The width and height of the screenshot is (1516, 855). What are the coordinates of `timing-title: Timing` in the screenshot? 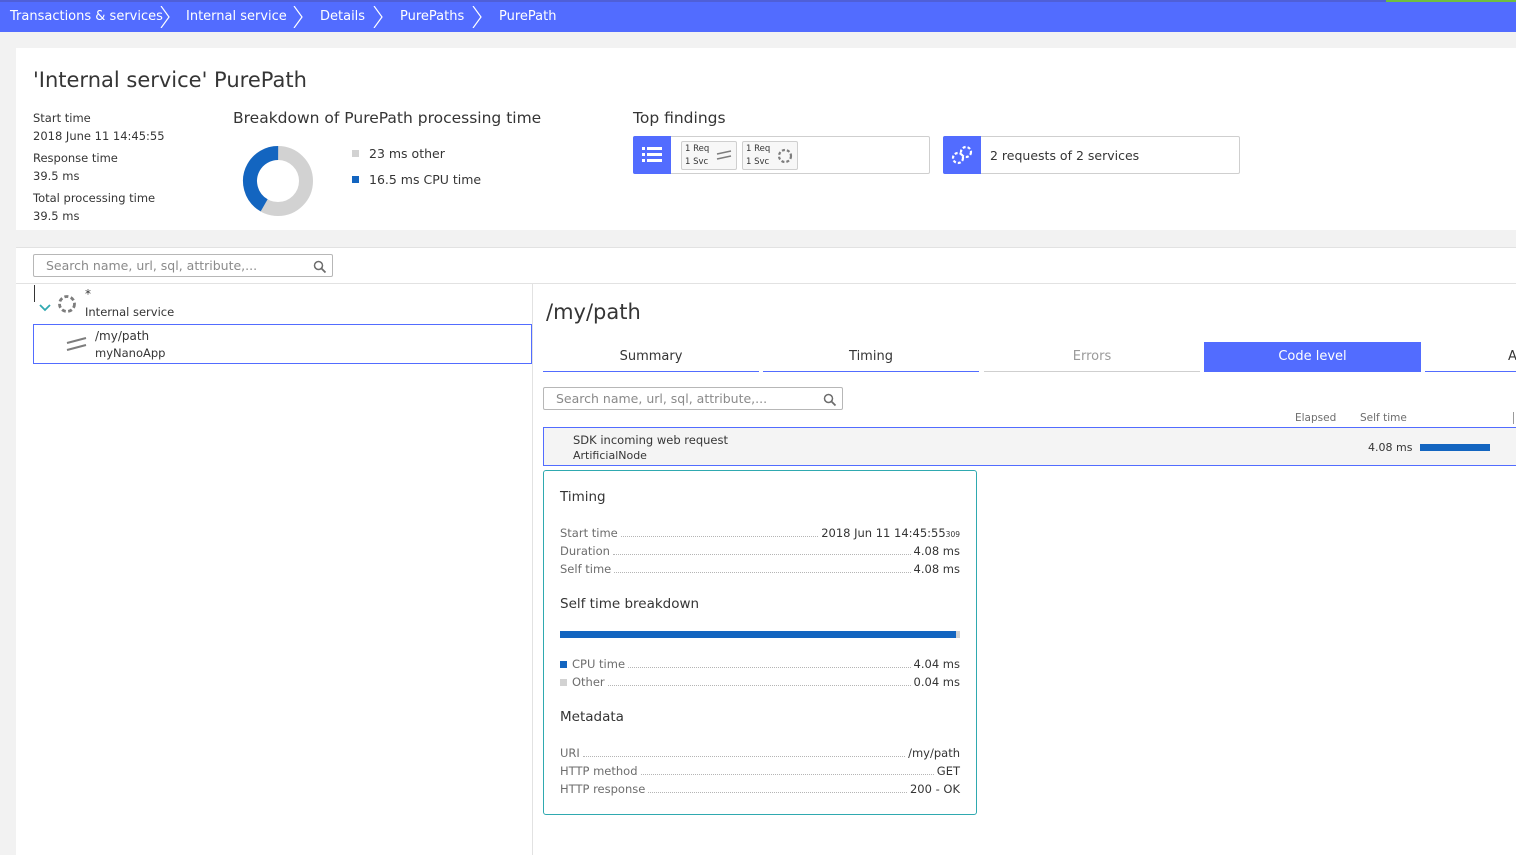 It's located at (583, 497).